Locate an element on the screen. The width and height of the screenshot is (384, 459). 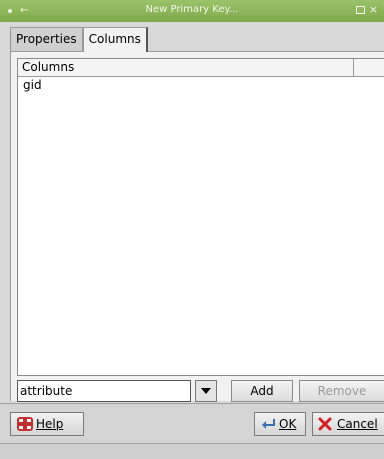
help-button: Help is located at coordinates (47, 424).